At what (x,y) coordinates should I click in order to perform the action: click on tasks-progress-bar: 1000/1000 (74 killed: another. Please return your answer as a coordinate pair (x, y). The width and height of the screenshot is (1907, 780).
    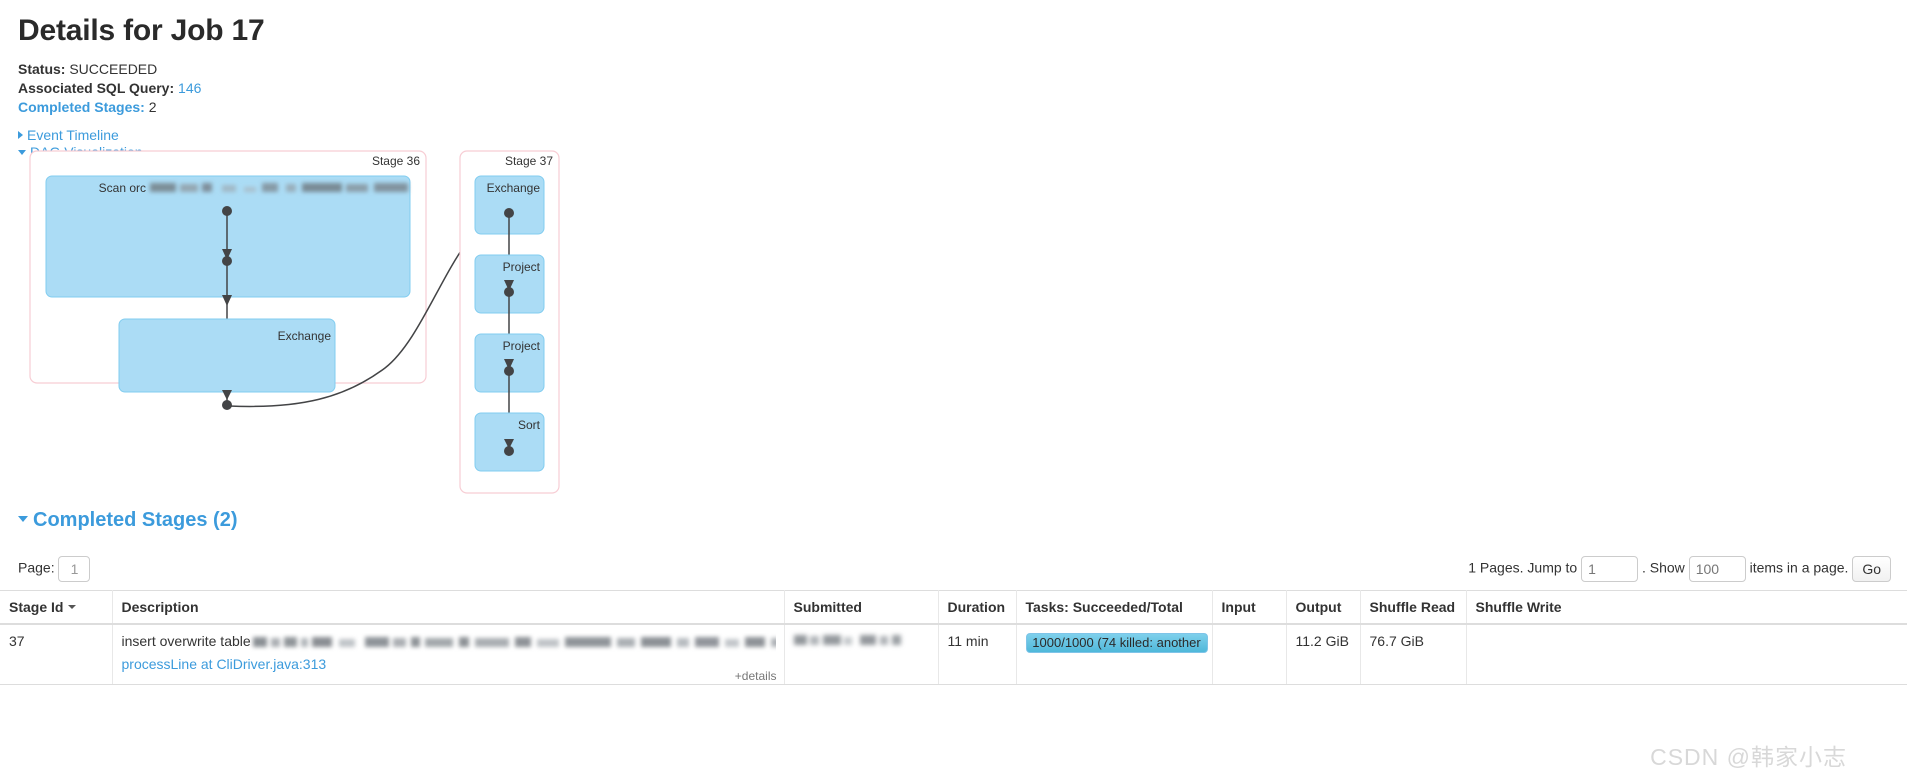
    Looking at the image, I should click on (1116, 643).